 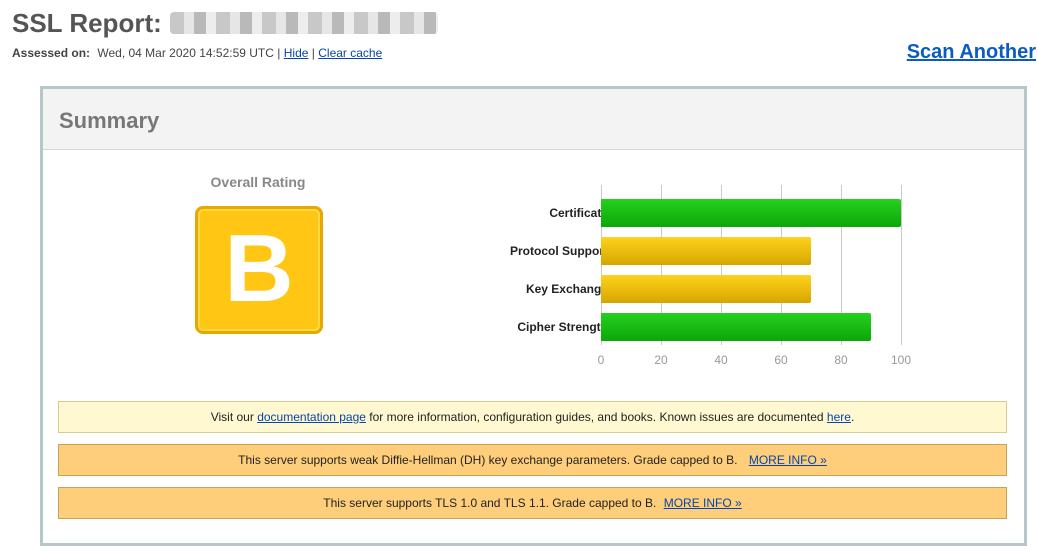 I want to click on overall-rating-label: Overall Rating, so click(x=258, y=182).